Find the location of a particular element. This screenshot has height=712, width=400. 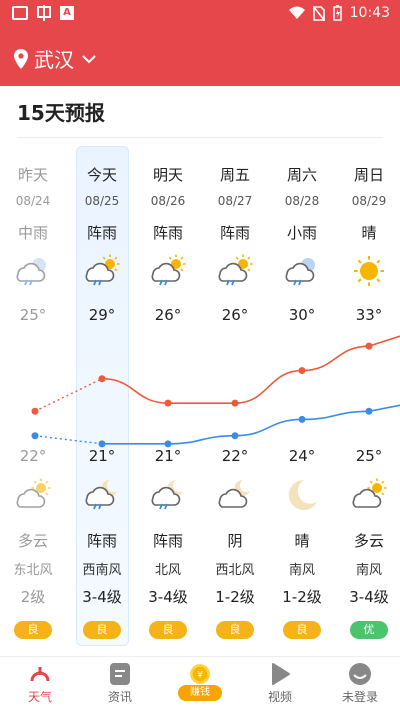

aqi-badge: 优 is located at coordinates (369, 630).